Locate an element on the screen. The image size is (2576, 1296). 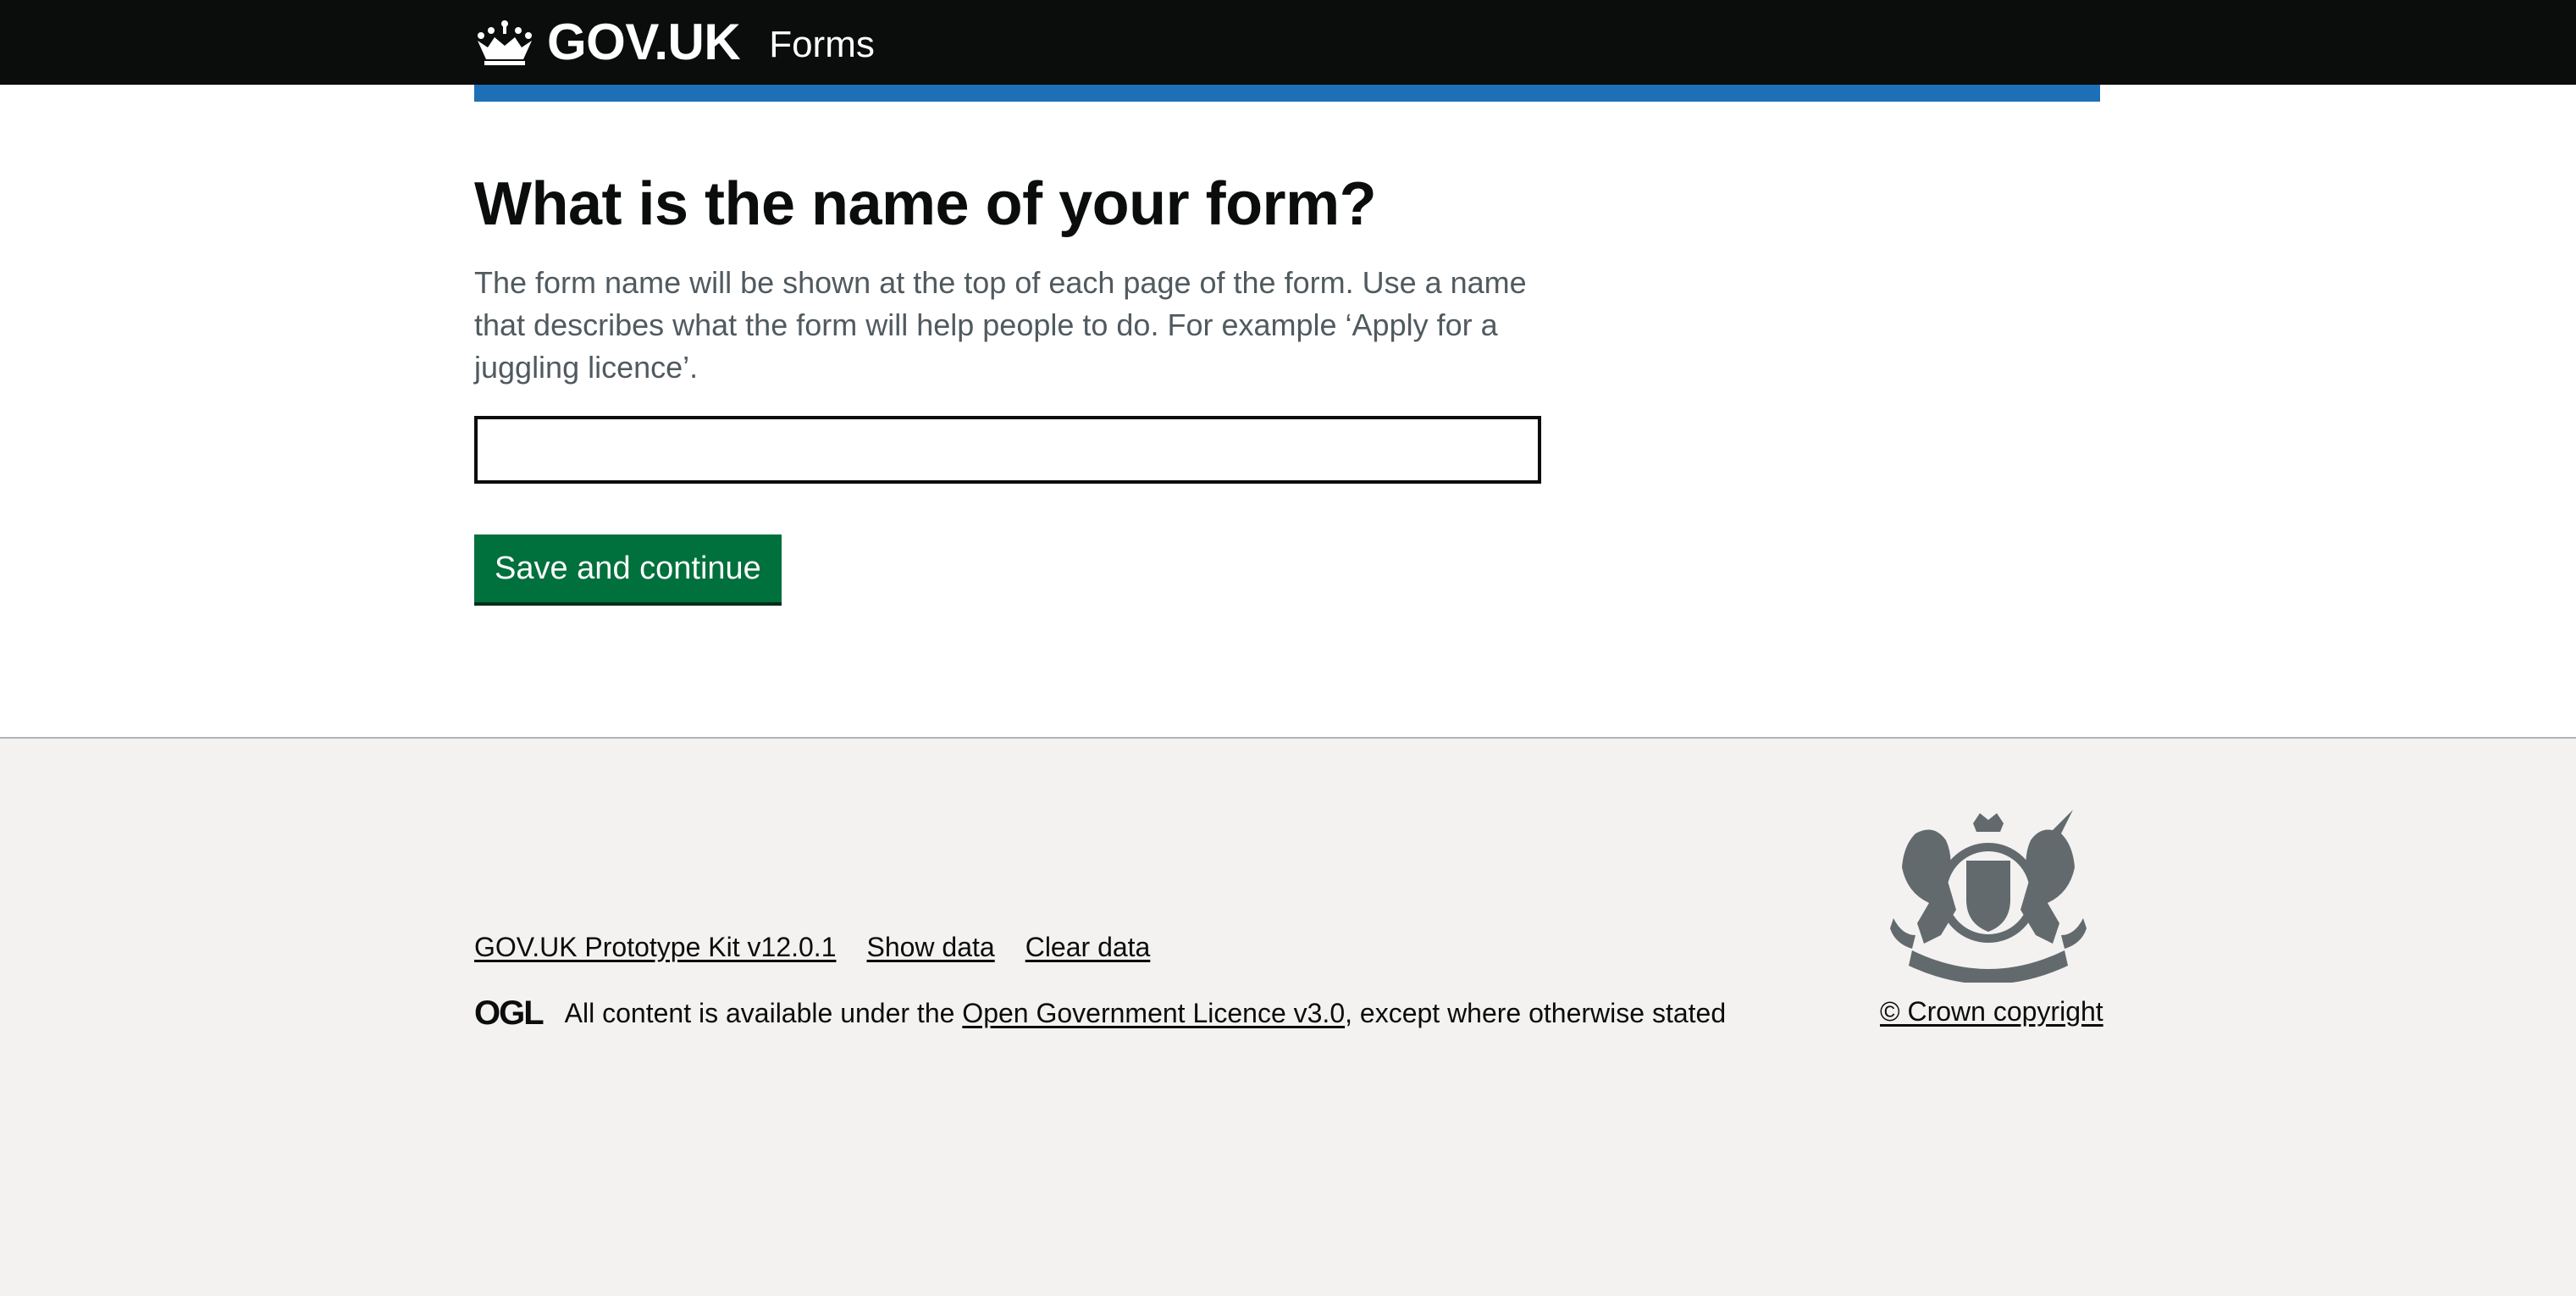
header-accent-bar is located at coordinates (1287, 93).